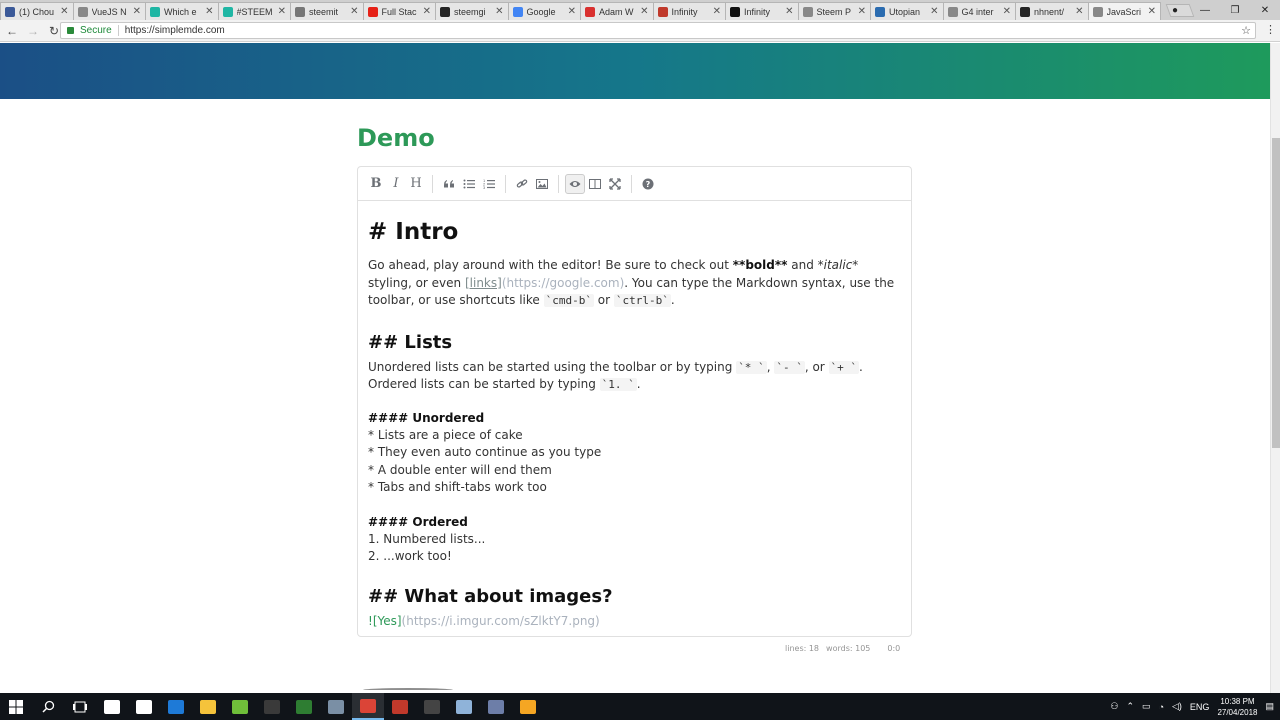 This screenshot has height=720, width=1280. Describe the element at coordinates (615, 184) in the screenshot. I see `fullscreen-icon` at that location.